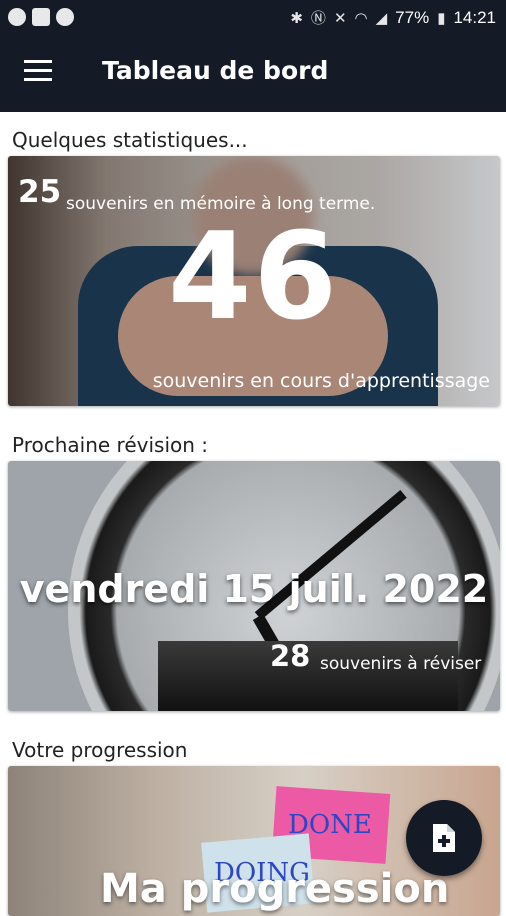  Describe the element at coordinates (40, 192) in the screenshot. I see `long-term-count: 25` at that location.